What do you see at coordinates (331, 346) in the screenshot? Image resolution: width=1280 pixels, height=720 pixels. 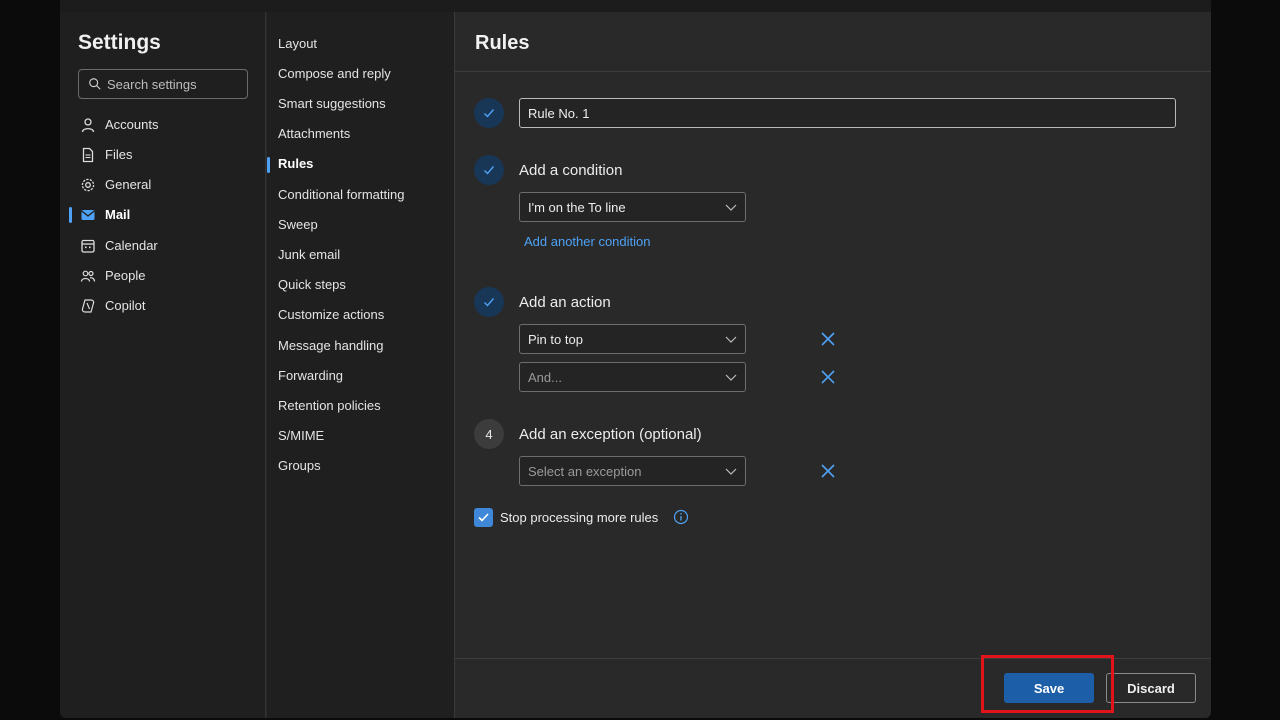 I see `subnav-item-message-handling: Message handling` at bounding box center [331, 346].